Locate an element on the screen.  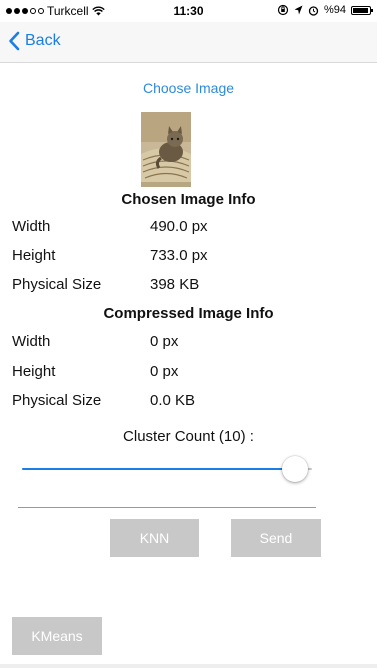
back-button: Back is located at coordinates (34, 41).